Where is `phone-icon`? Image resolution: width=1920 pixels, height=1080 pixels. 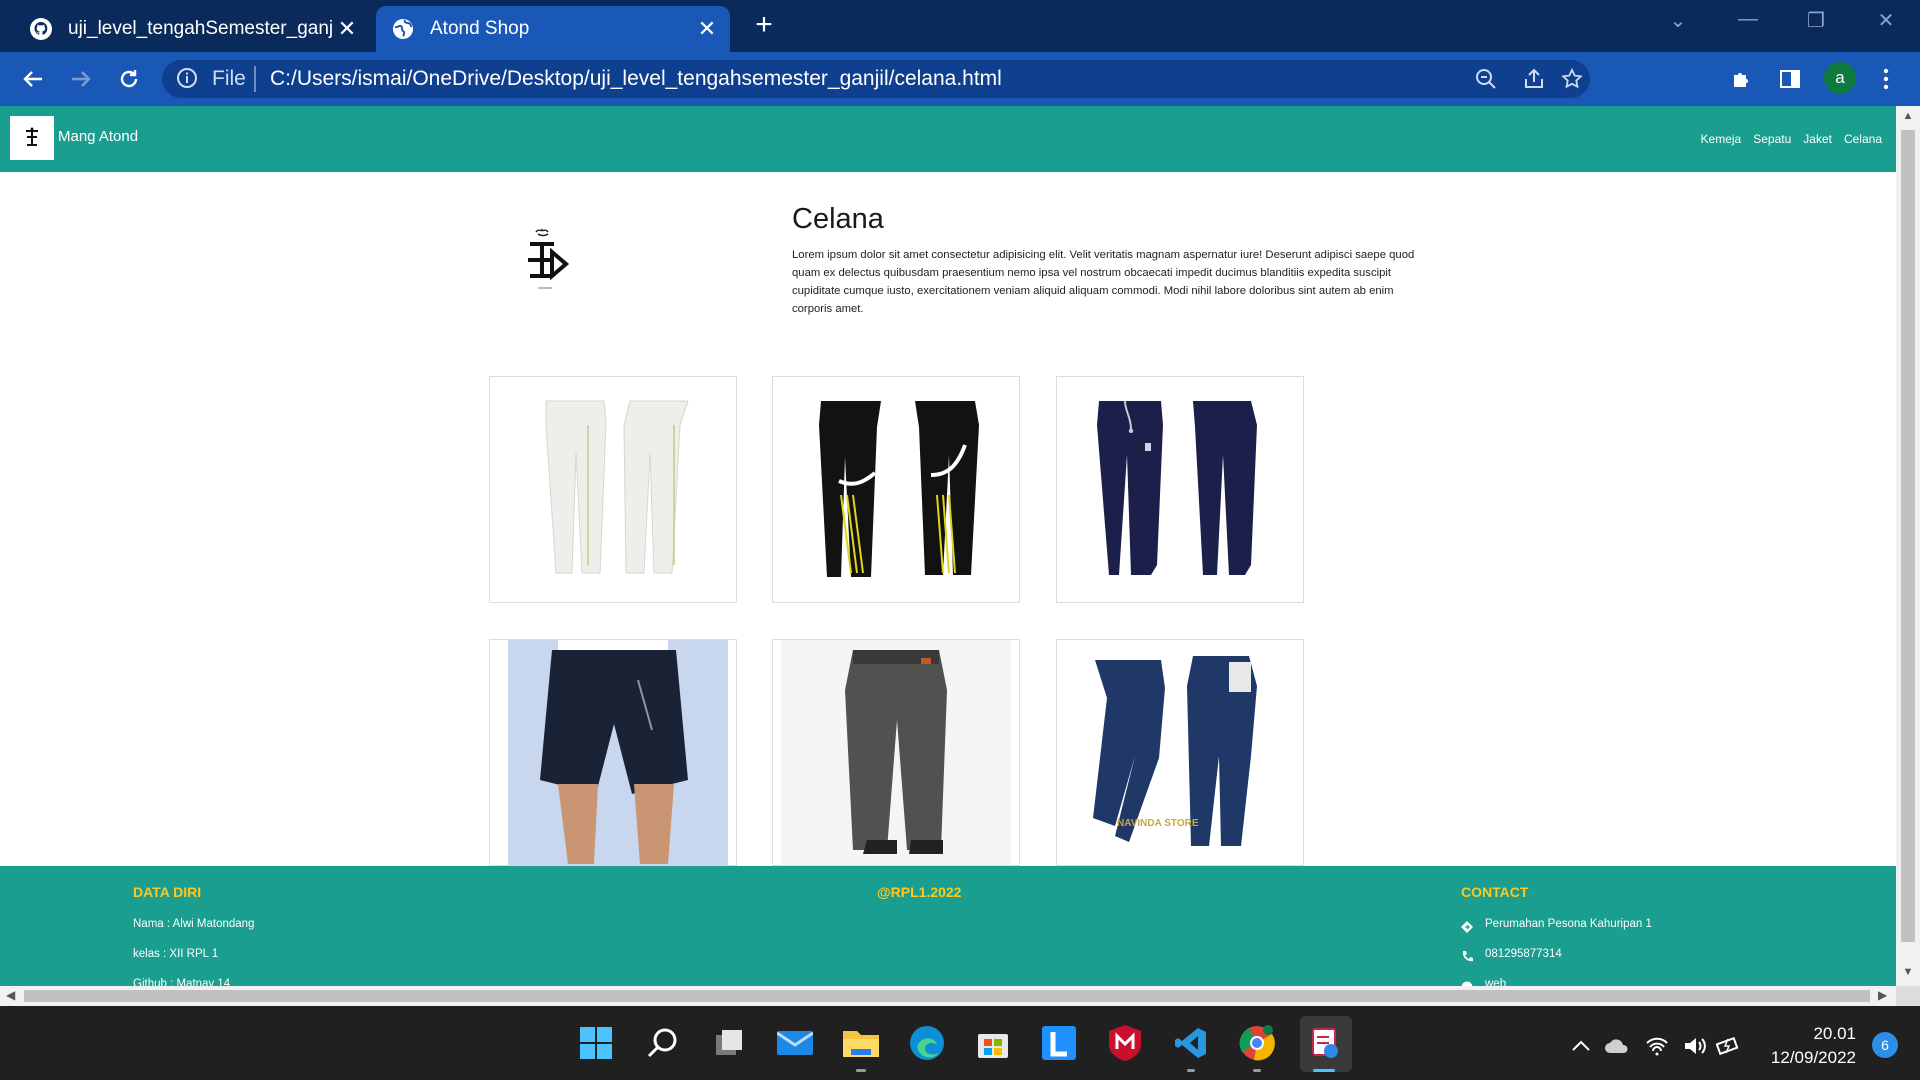 phone-icon is located at coordinates (1467, 956).